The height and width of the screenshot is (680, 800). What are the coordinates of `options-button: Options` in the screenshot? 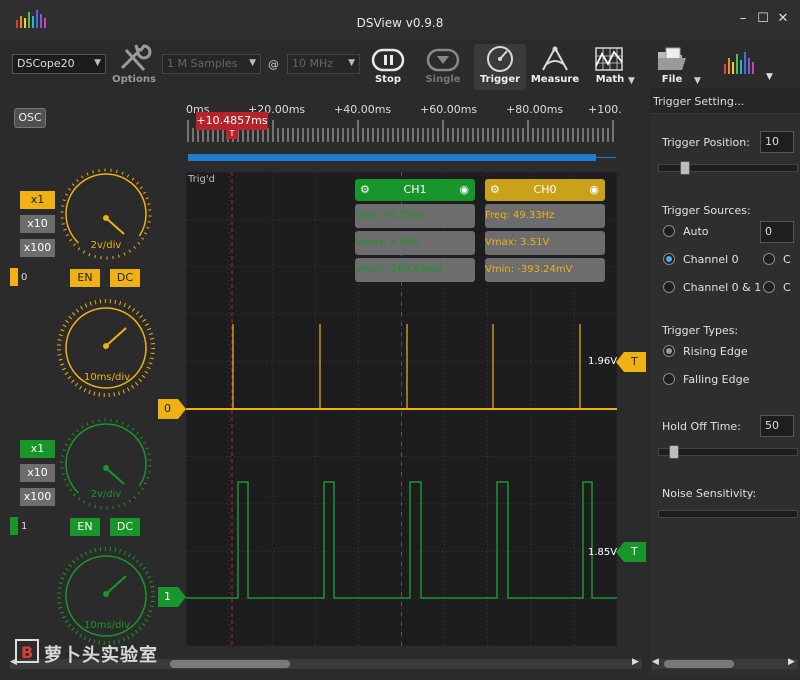 It's located at (134, 67).